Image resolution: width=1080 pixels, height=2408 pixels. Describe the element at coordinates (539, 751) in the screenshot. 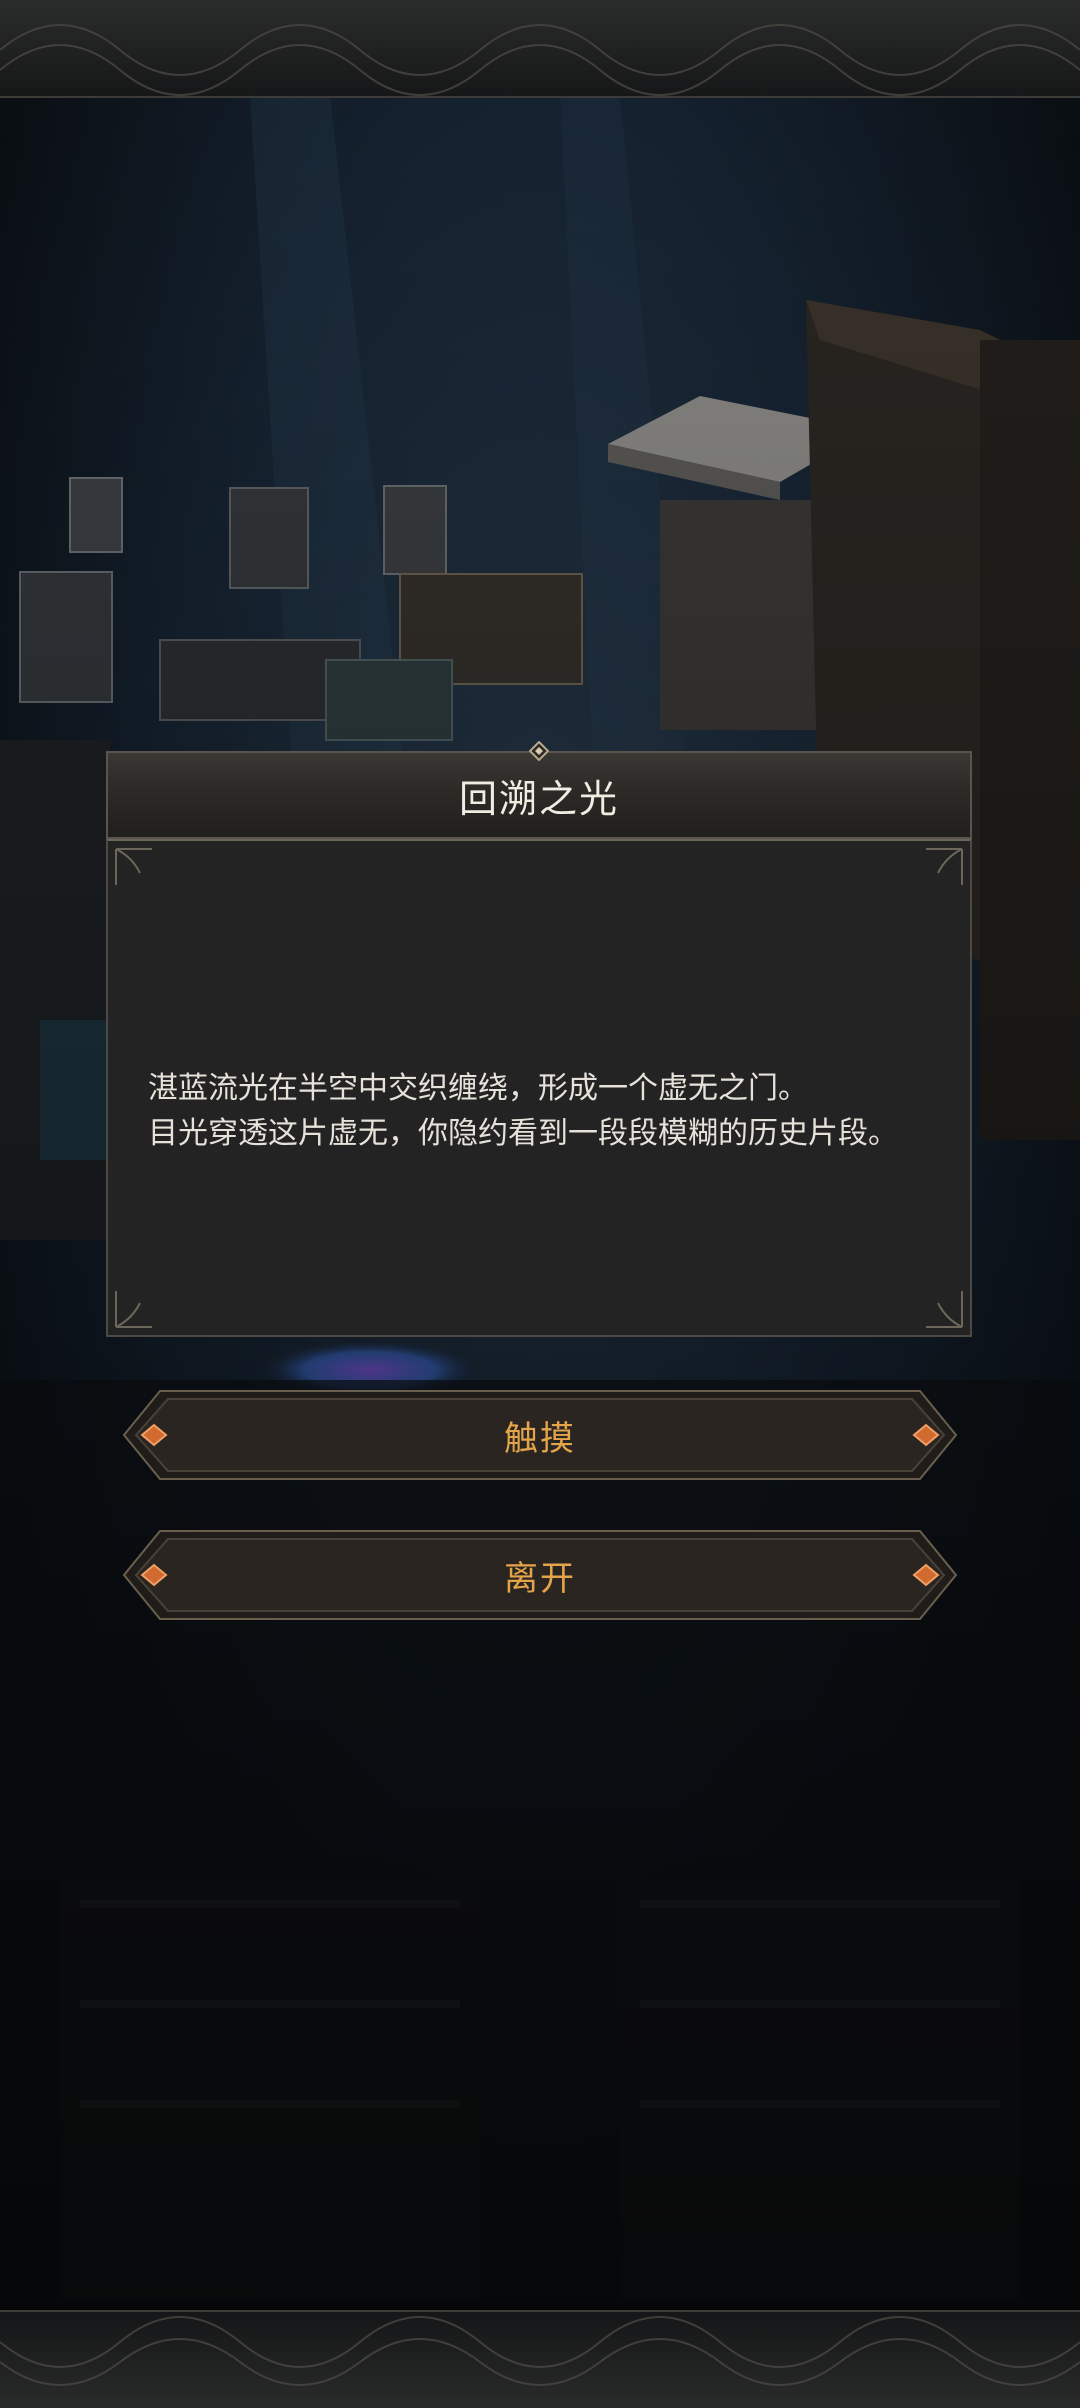

I see `diamond-ornament-icon` at that location.